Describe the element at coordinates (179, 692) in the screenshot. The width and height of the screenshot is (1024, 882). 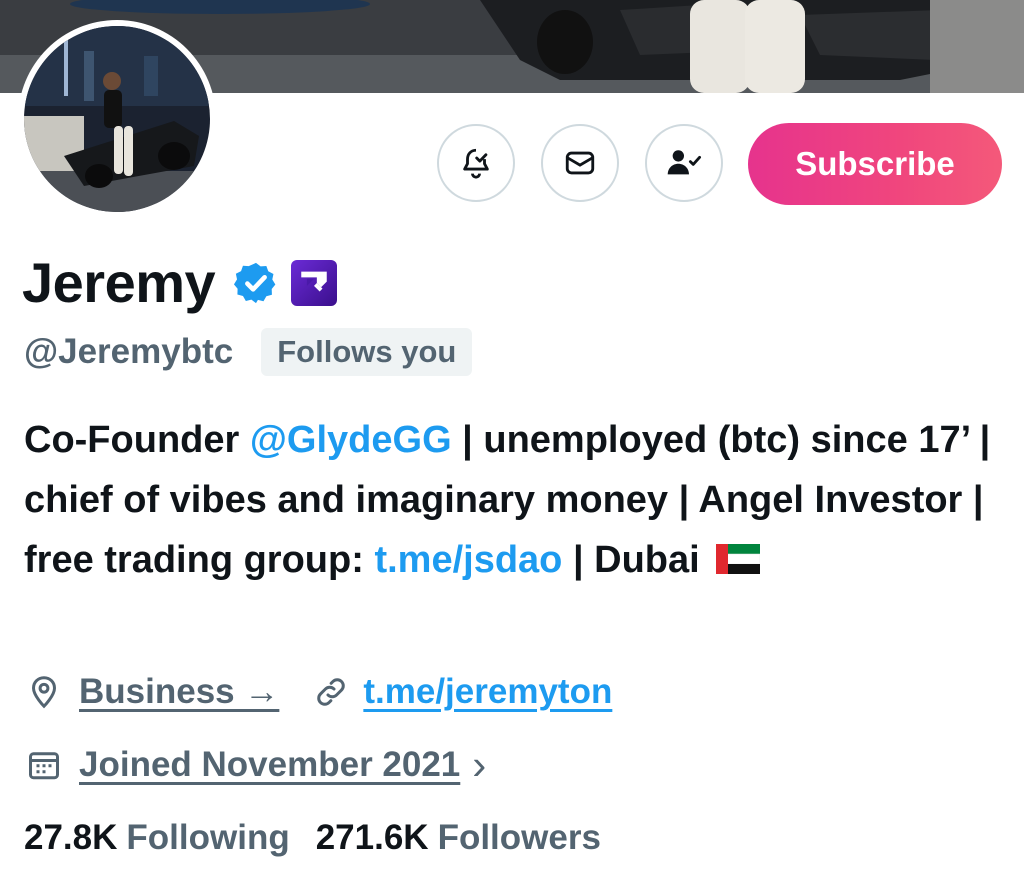
I see `category-link: Business →` at that location.